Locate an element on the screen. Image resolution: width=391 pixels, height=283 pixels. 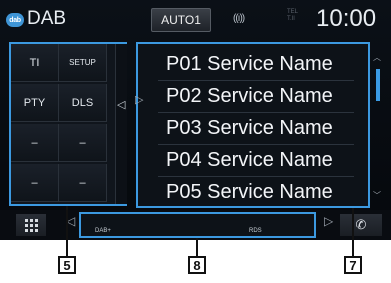
phone-button: ✆ is located at coordinates (361, 225).